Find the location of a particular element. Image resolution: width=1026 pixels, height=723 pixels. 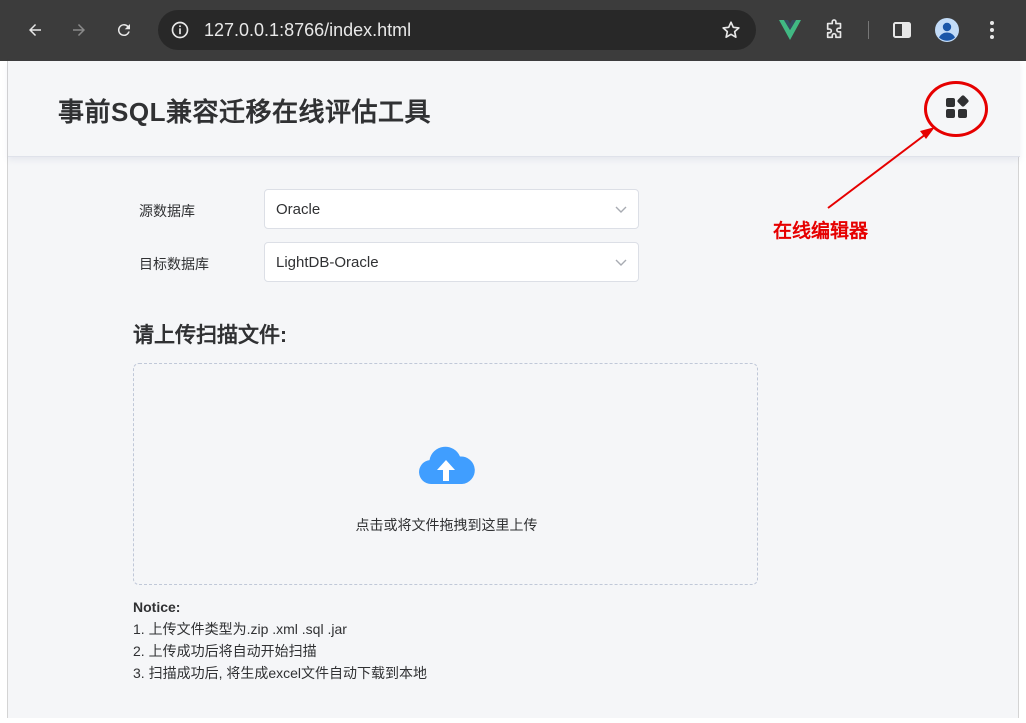

vue-devtools-icon is located at coordinates (790, 30).